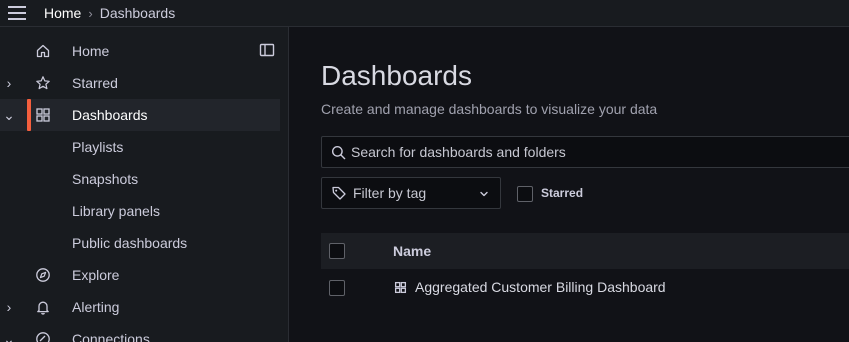  I want to click on grid-icon, so click(43, 115).